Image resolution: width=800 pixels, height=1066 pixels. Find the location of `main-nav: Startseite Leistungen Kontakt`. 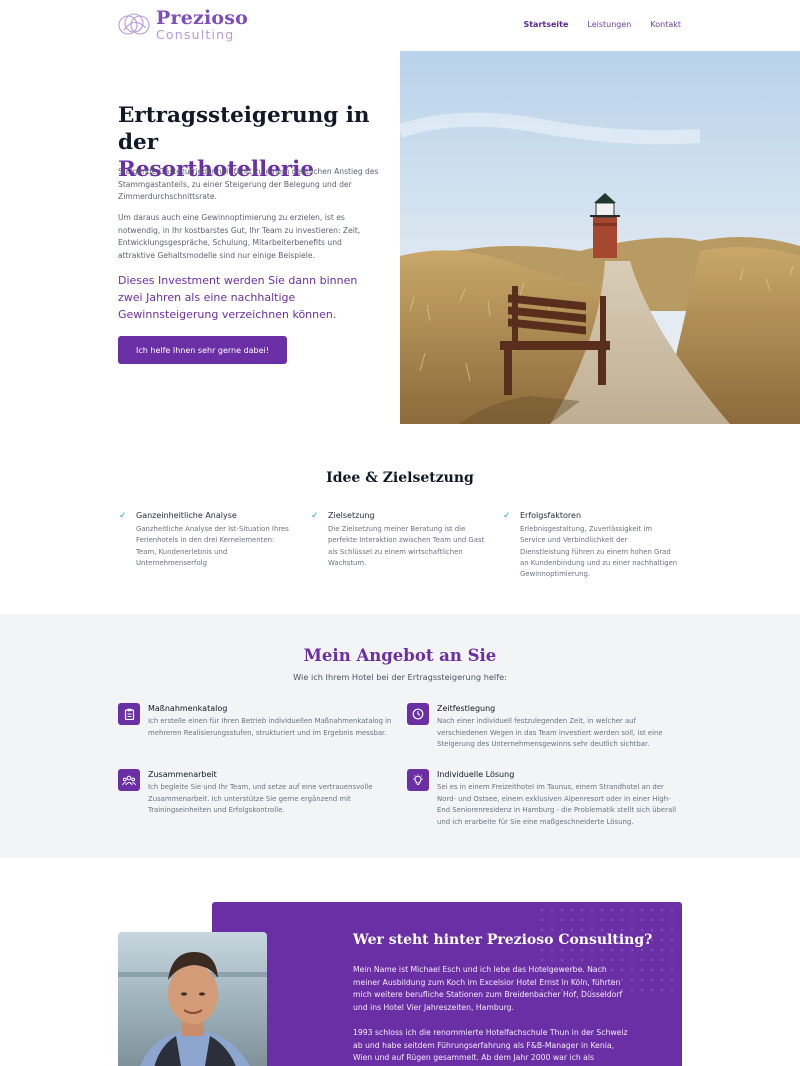

main-nav: Startseite Leistungen Kontakt is located at coordinates (602, 24).